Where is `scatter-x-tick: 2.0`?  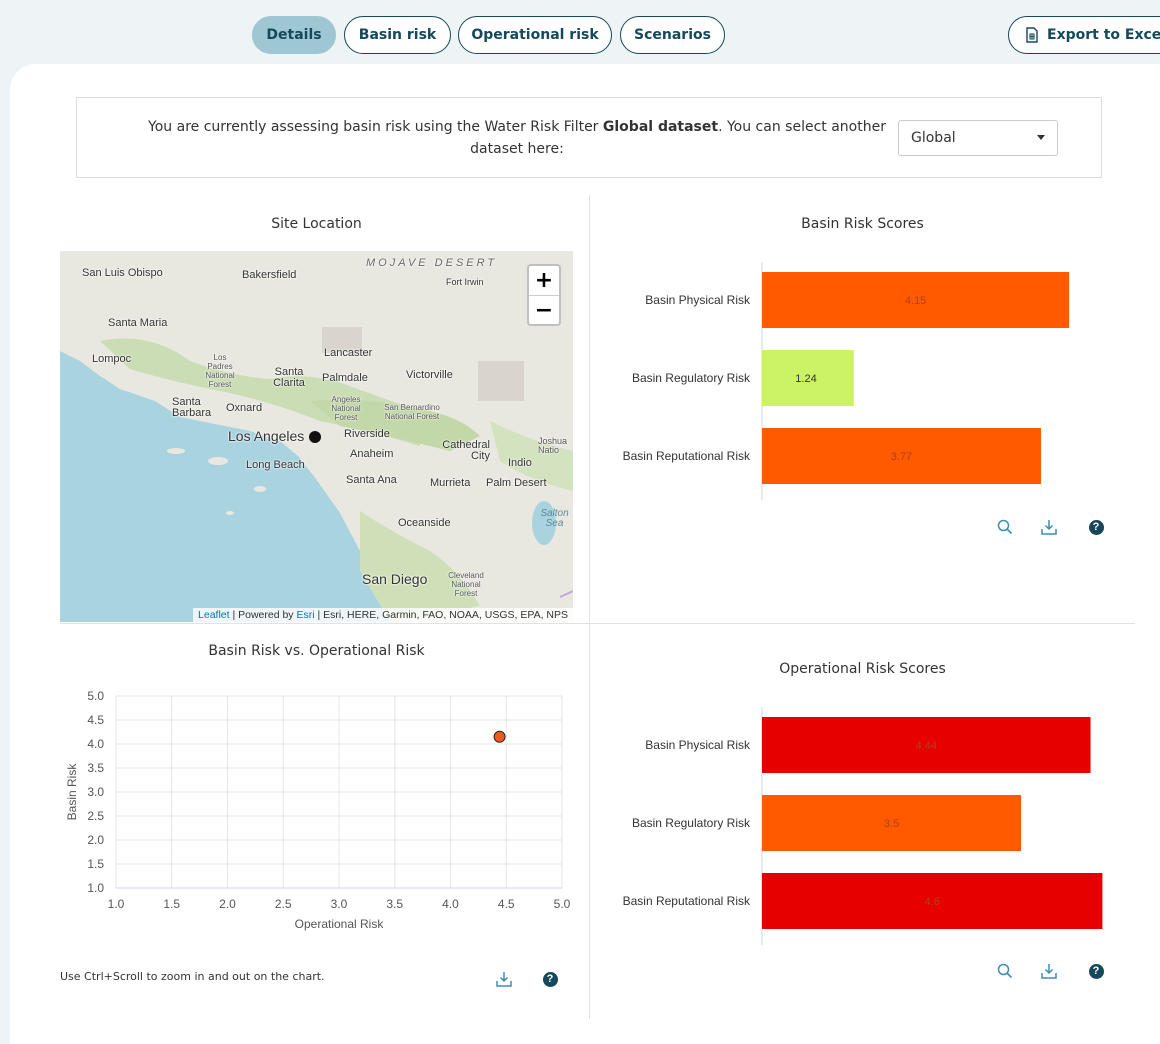 scatter-x-tick: 2.0 is located at coordinates (227, 904).